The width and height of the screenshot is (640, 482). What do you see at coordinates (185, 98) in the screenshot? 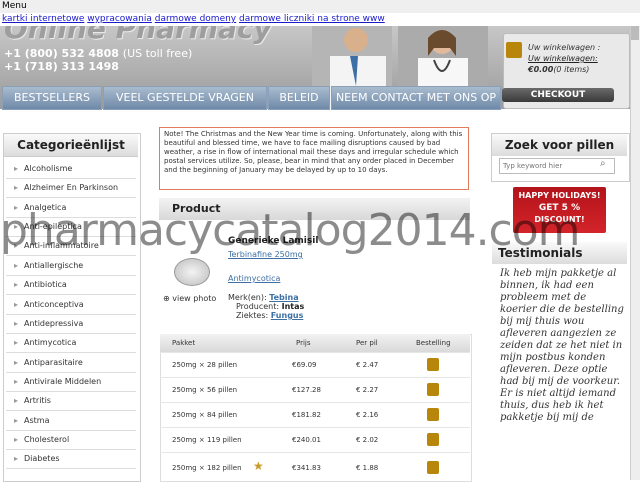
I see `nav-faq: VEEL GESTELDE VRAGEN` at bounding box center [185, 98].